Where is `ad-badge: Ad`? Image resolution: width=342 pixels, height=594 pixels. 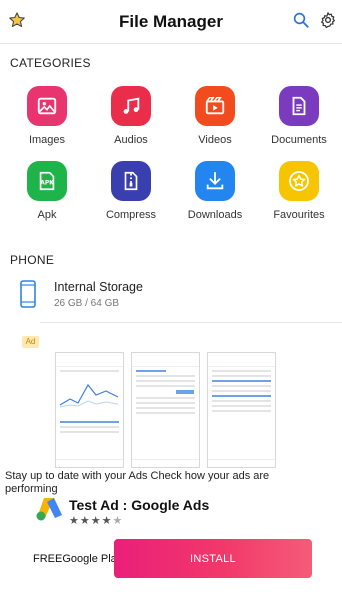 ad-badge: Ad is located at coordinates (30, 342).